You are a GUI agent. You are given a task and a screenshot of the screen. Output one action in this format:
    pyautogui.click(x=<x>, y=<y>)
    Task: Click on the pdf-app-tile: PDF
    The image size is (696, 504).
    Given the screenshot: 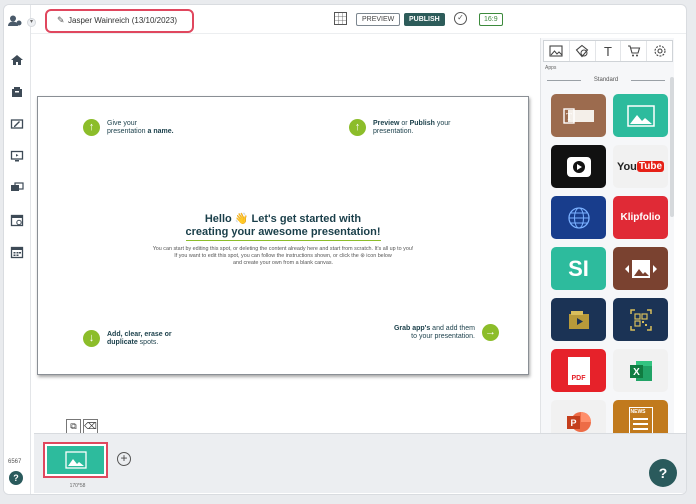 What is the action you would take?
    pyautogui.click(x=578, y=370)
    